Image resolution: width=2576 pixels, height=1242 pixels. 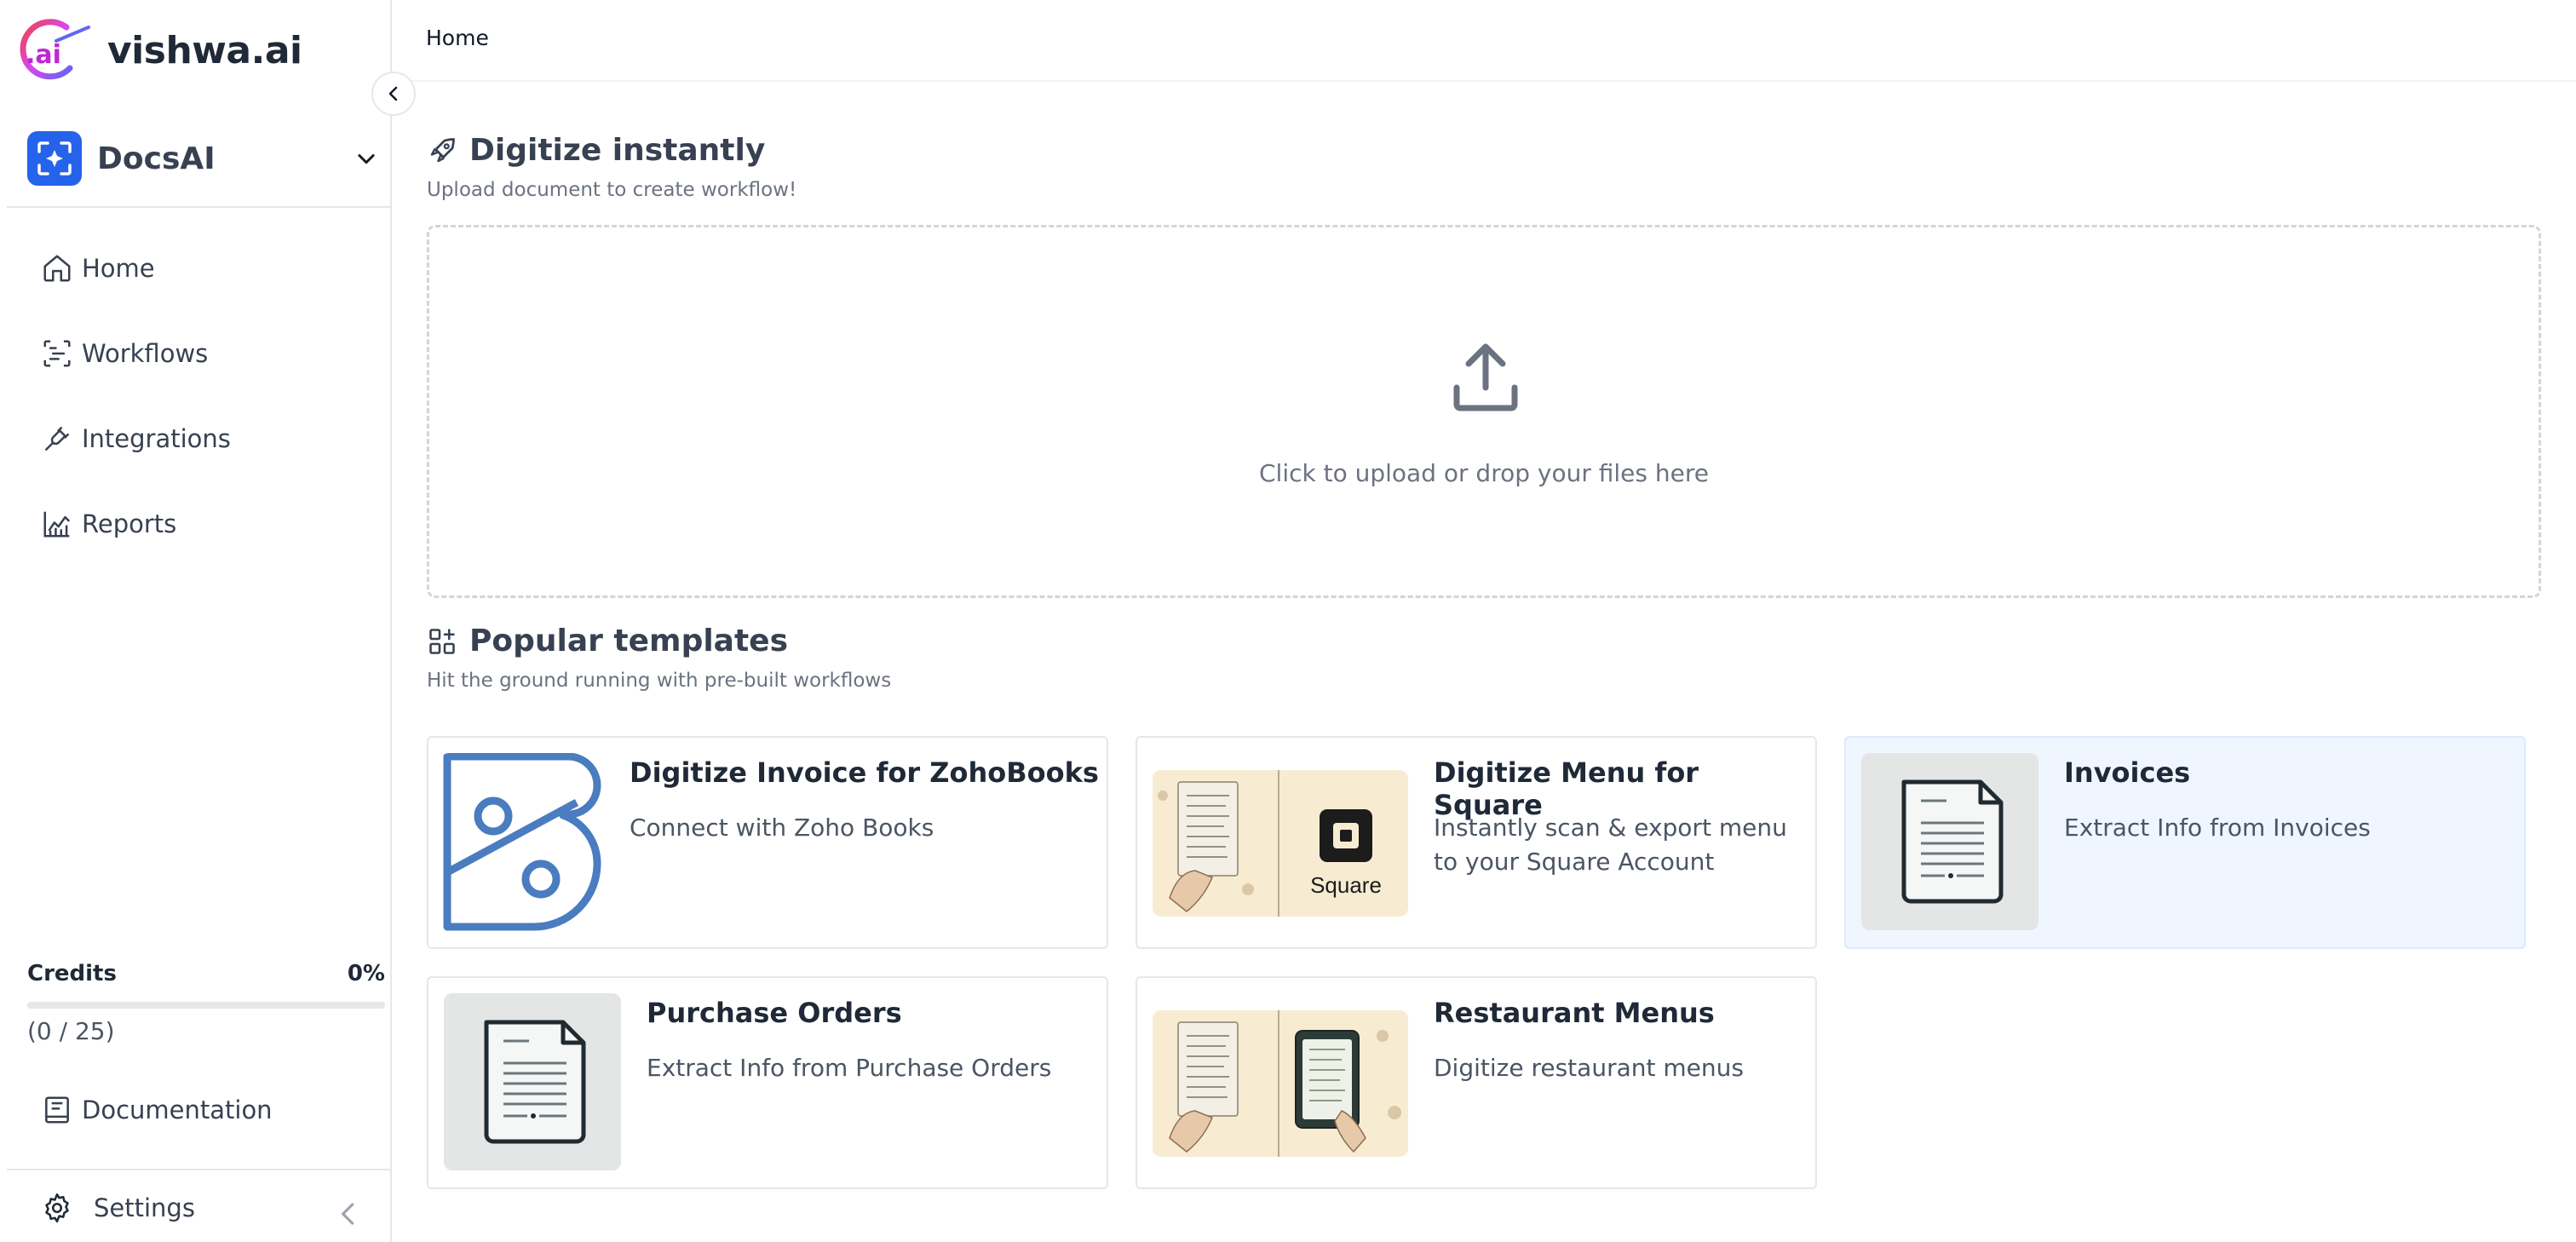 What do you see at coordinates (177, 1109) in the screenshot?
I see `documentation-label: Documentation` at bounding box center [177, 1109].